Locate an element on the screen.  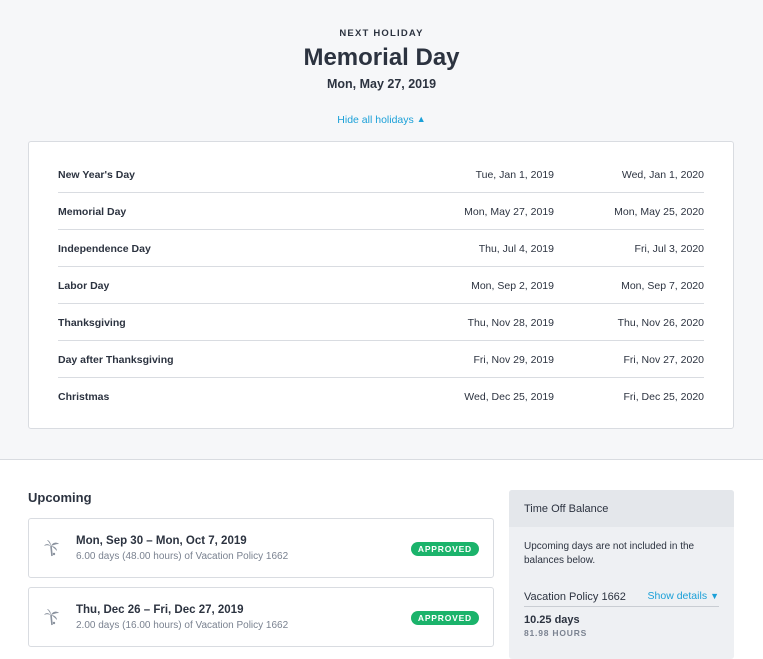
balance-policy-name: Vacation Policy 1662 is located at coordinates (575, 597).